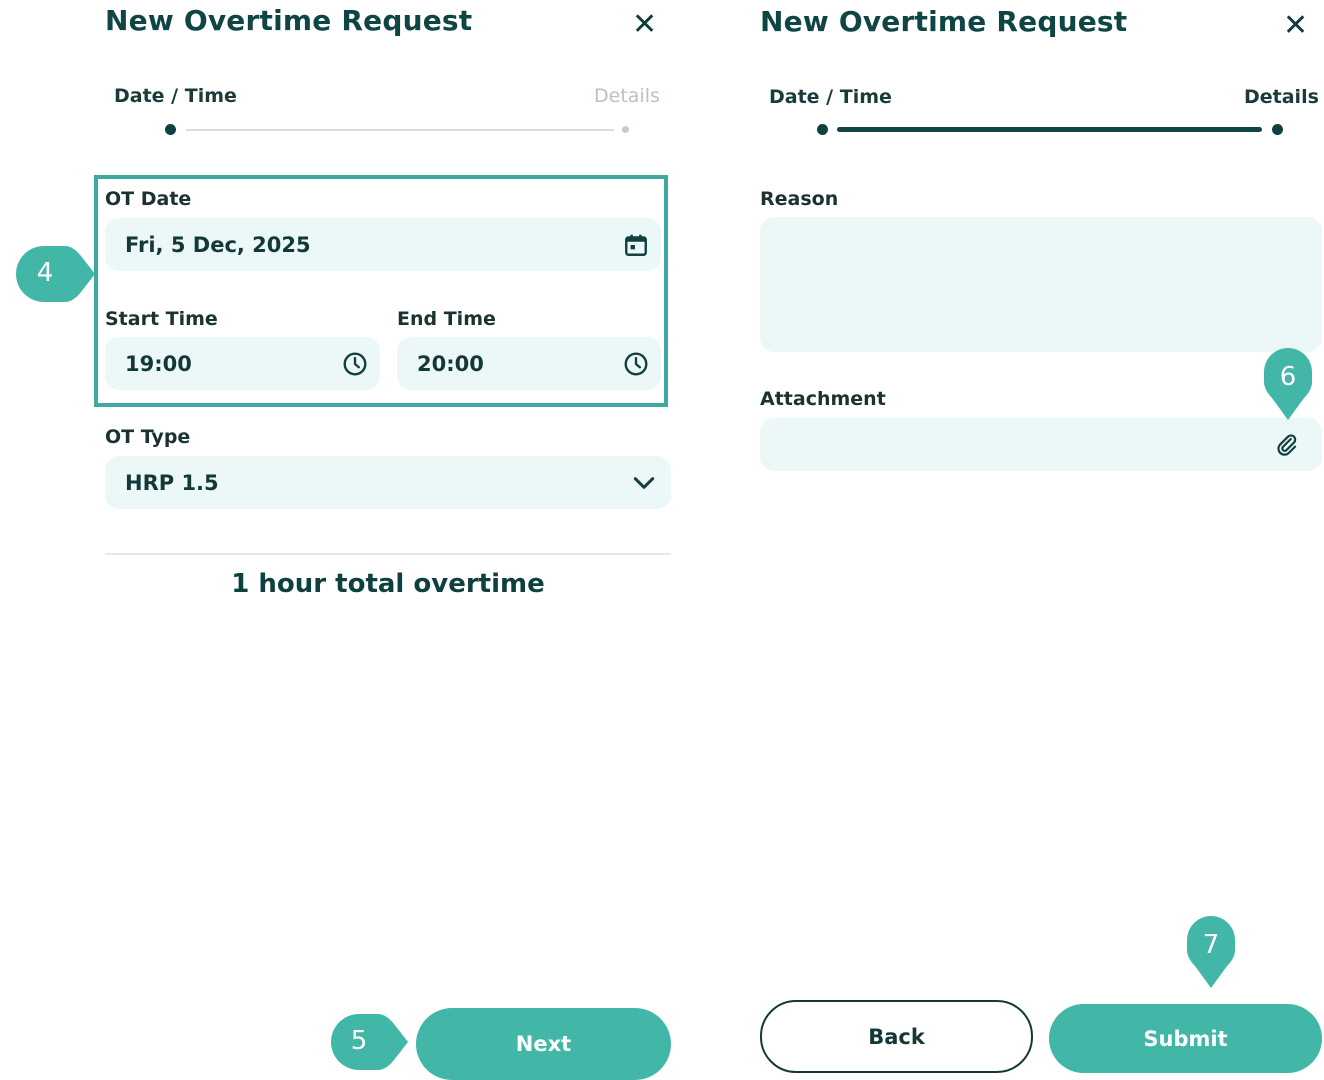 This screenshot has height=1080, width=1324. Describe the element at coordinates (158, 363) in the screenshot. I see `start-time-value: 19:00` at that location.